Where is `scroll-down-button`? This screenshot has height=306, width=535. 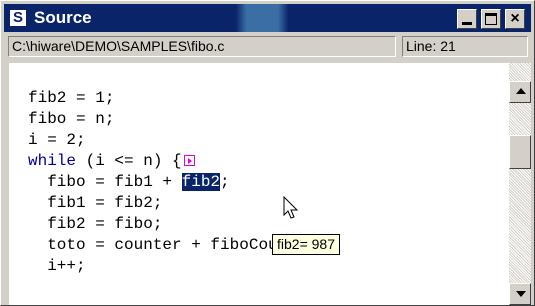 scroll-down-button is located at coordinates (520, 294).